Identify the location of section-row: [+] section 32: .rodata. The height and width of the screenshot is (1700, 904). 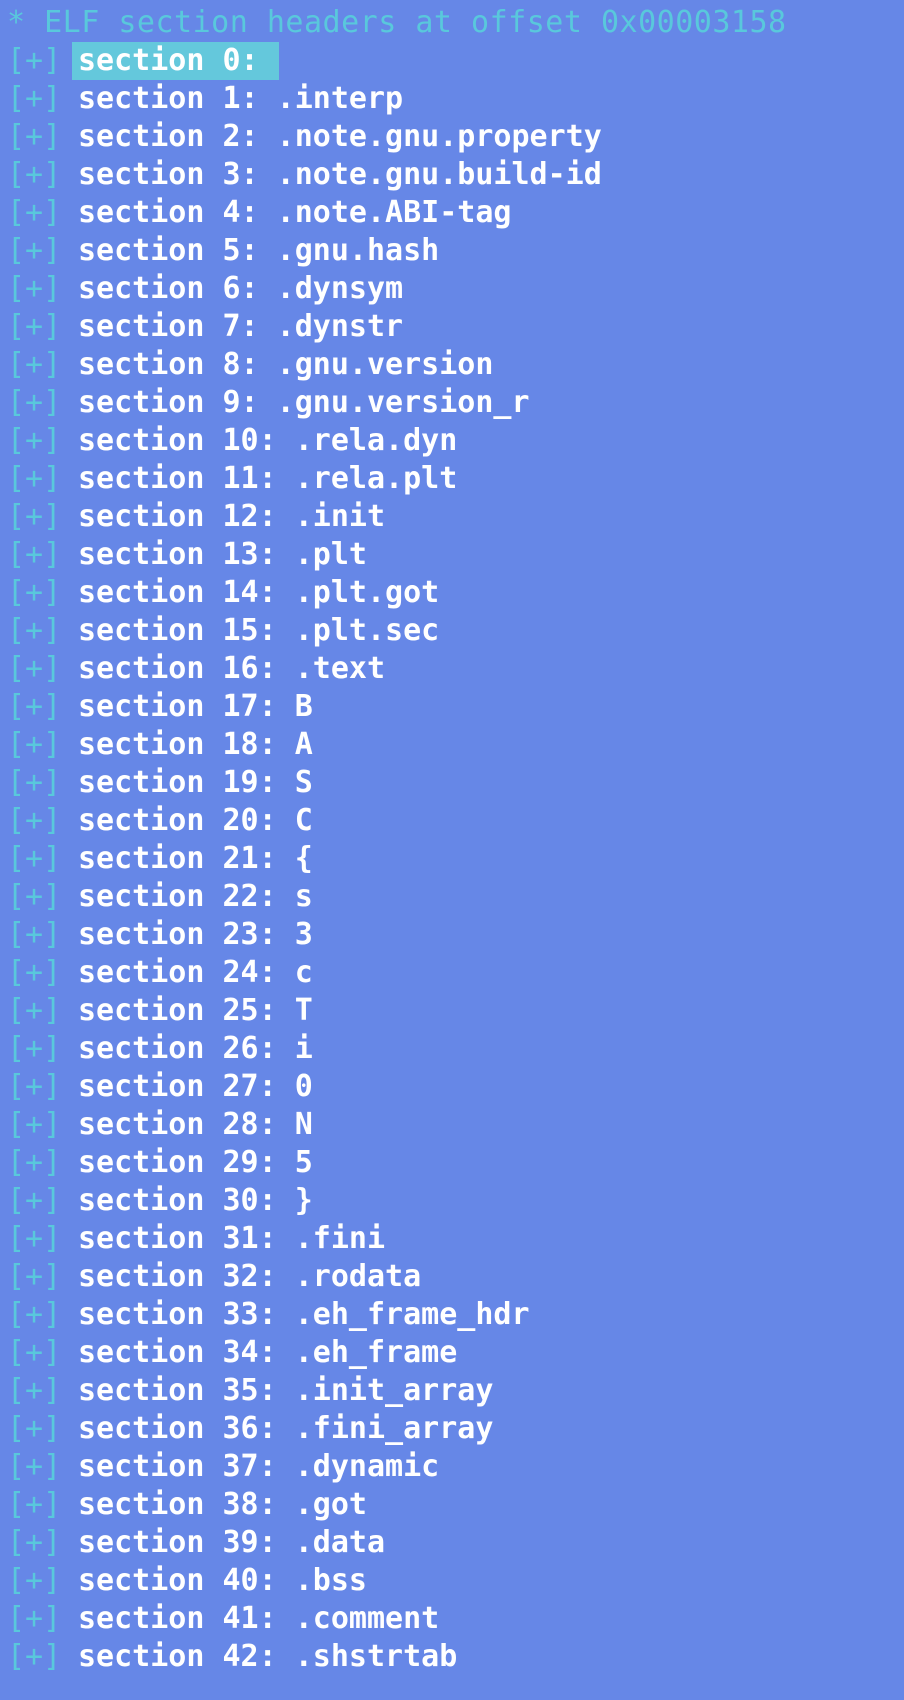
(452, 1277).